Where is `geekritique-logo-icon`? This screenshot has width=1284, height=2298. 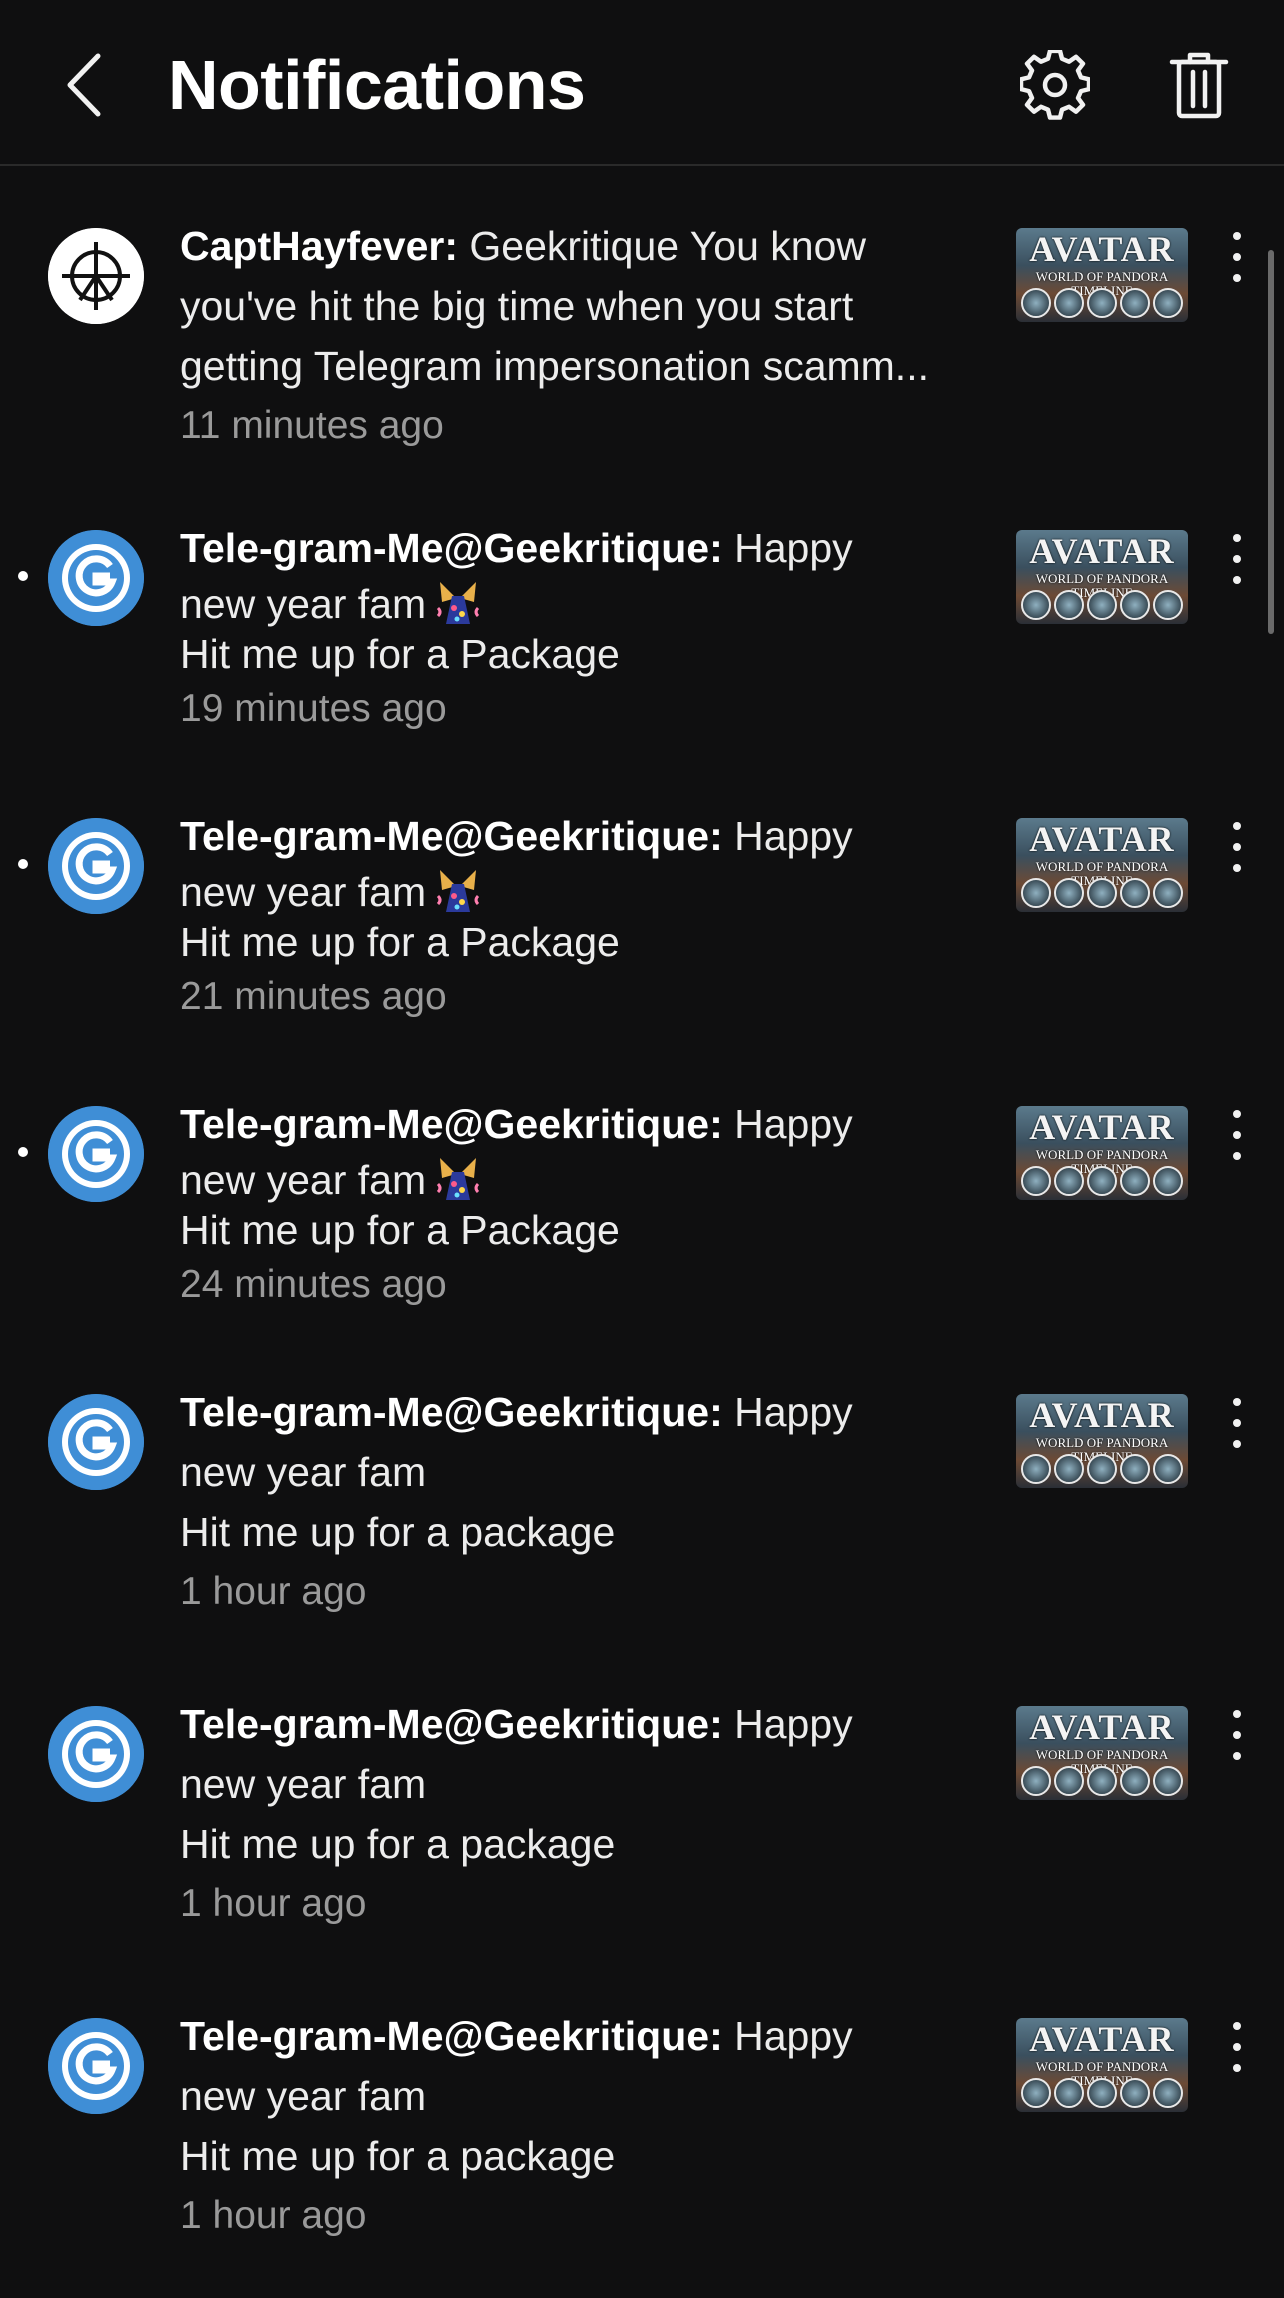 geekritique-logo-icon is located at coordinates (96, 1754).